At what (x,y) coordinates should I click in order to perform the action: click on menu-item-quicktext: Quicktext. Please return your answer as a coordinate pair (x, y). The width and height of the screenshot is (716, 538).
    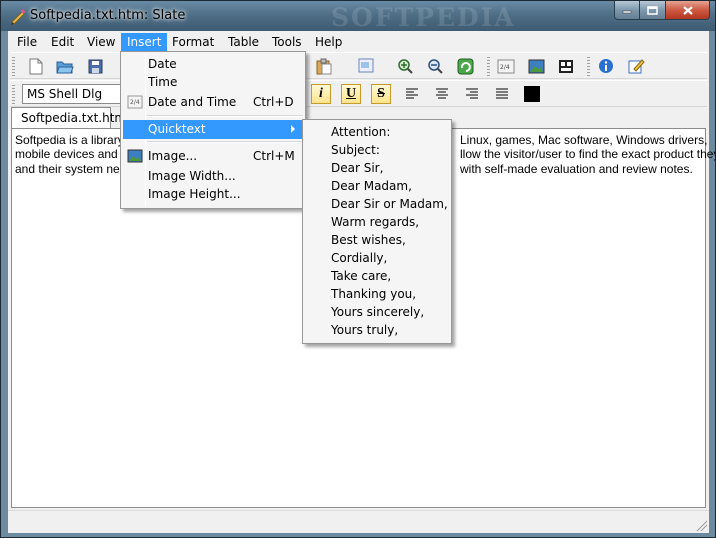
    Looking at the image, I should click on (213, 129).